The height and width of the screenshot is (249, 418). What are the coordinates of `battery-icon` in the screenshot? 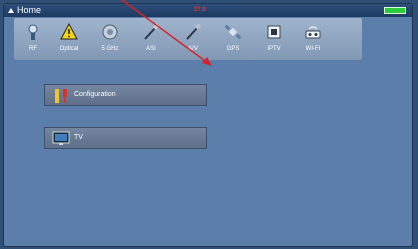 It's located at (395, 10).